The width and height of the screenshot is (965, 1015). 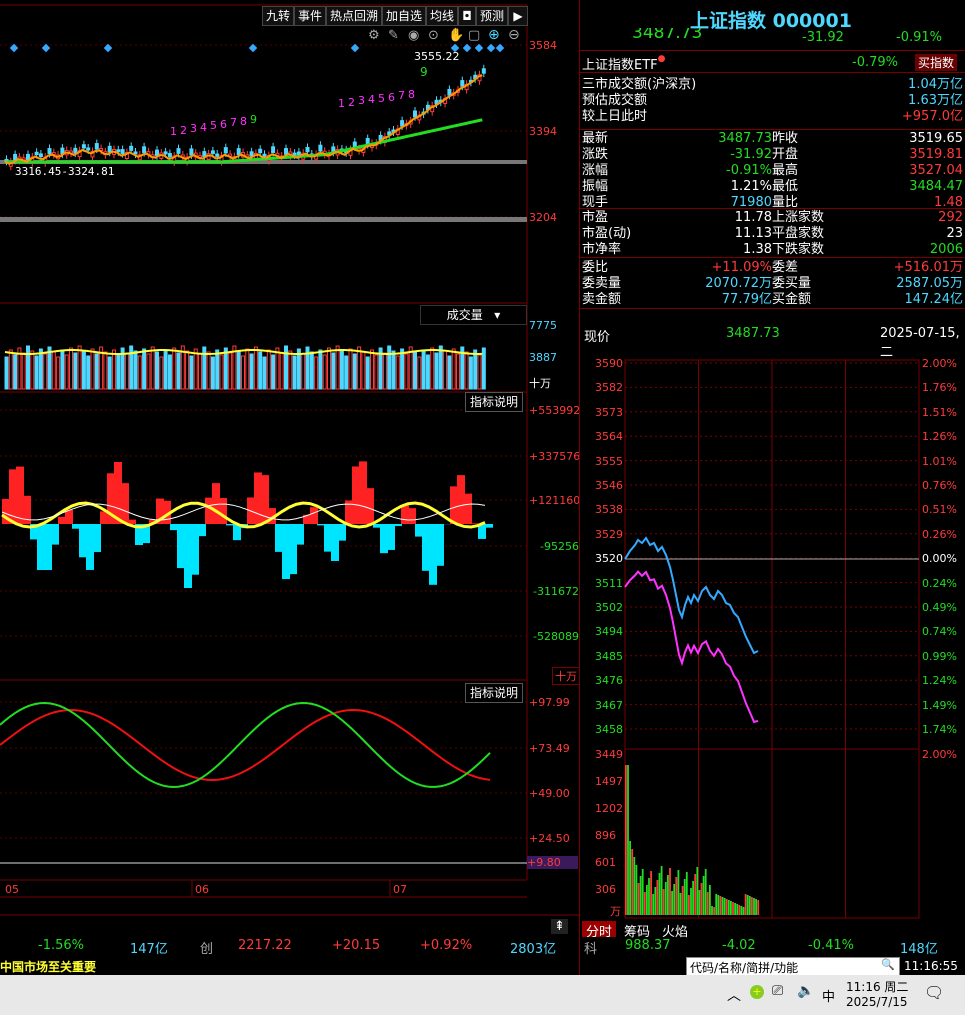 I want to click on zoom-icon: ⊙, so click(x=433, y=35).